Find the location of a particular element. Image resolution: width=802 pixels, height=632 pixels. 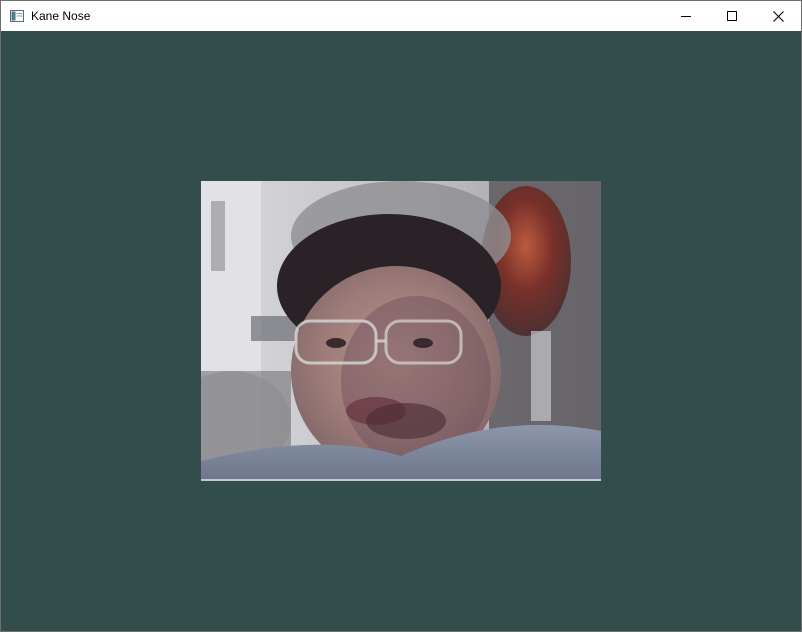

close-button is located at coordinates (778, 16).